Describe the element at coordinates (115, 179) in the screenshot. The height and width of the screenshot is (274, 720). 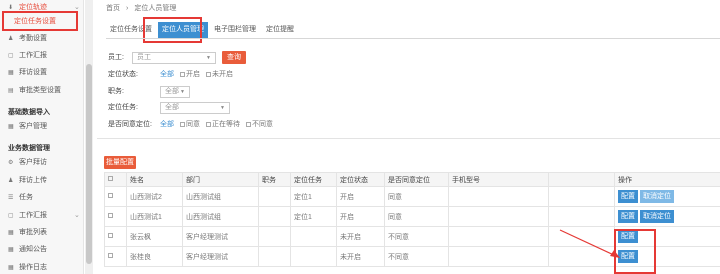
I see `header-select` at that location.